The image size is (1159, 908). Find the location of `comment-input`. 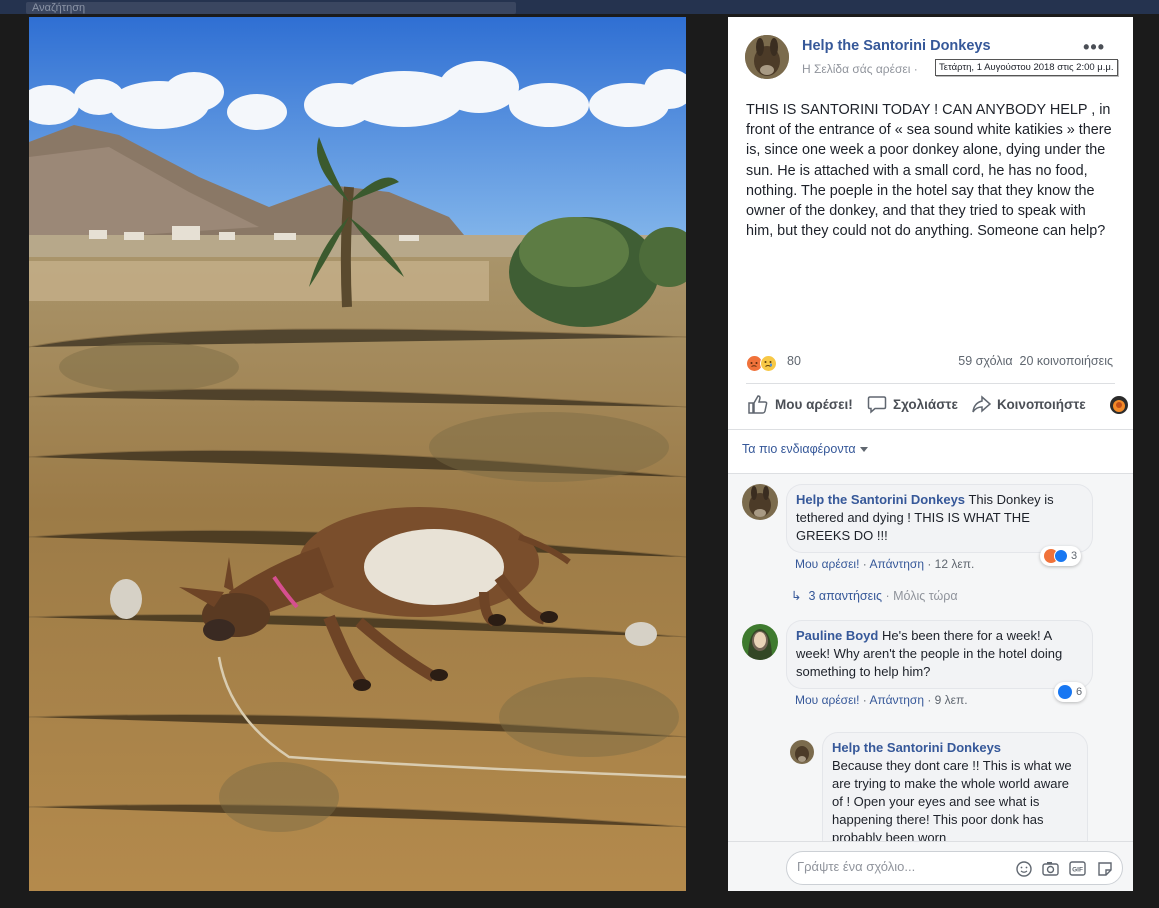

comment-input is located at coordinates (902, 866).